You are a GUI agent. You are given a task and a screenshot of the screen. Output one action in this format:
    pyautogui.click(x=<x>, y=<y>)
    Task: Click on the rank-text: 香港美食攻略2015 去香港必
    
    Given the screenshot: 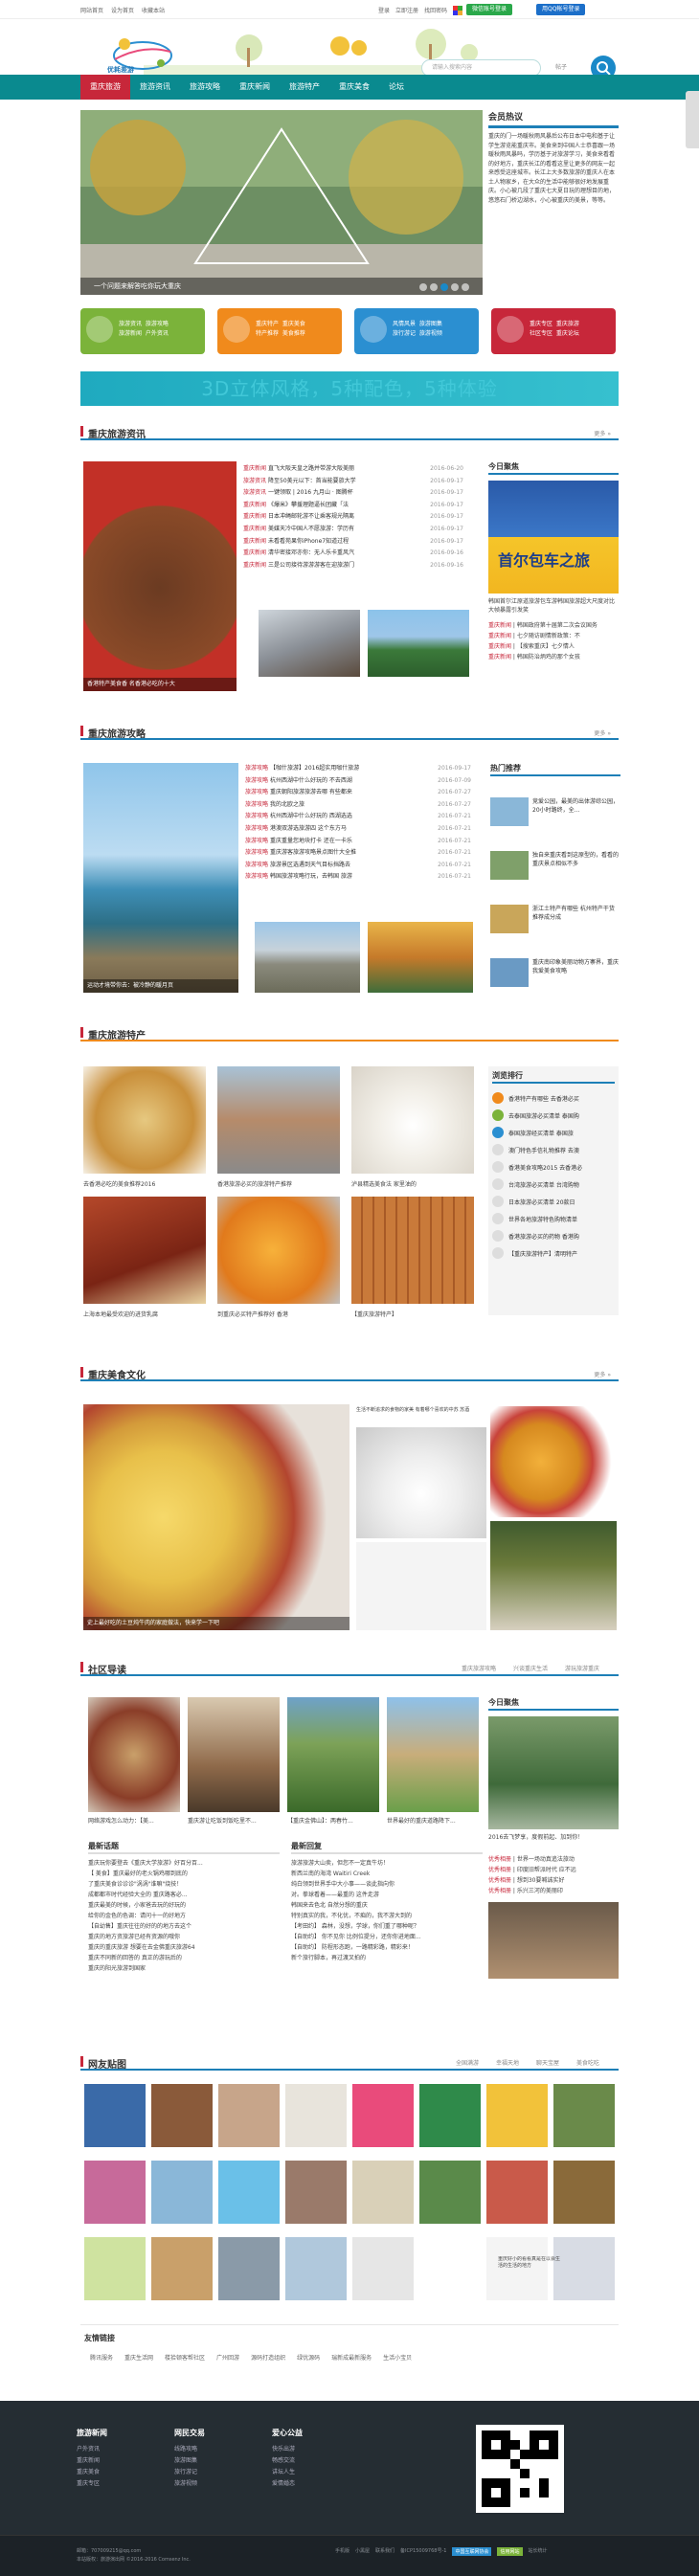 What is the action you would take?
    pyautogui.click(x=545, y=1167)
    